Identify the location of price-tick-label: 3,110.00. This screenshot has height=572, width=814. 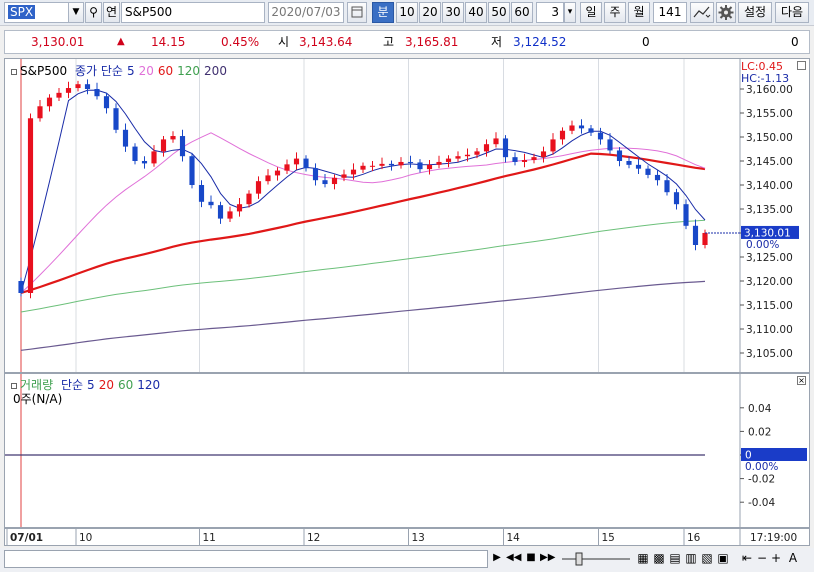
(769, 330).